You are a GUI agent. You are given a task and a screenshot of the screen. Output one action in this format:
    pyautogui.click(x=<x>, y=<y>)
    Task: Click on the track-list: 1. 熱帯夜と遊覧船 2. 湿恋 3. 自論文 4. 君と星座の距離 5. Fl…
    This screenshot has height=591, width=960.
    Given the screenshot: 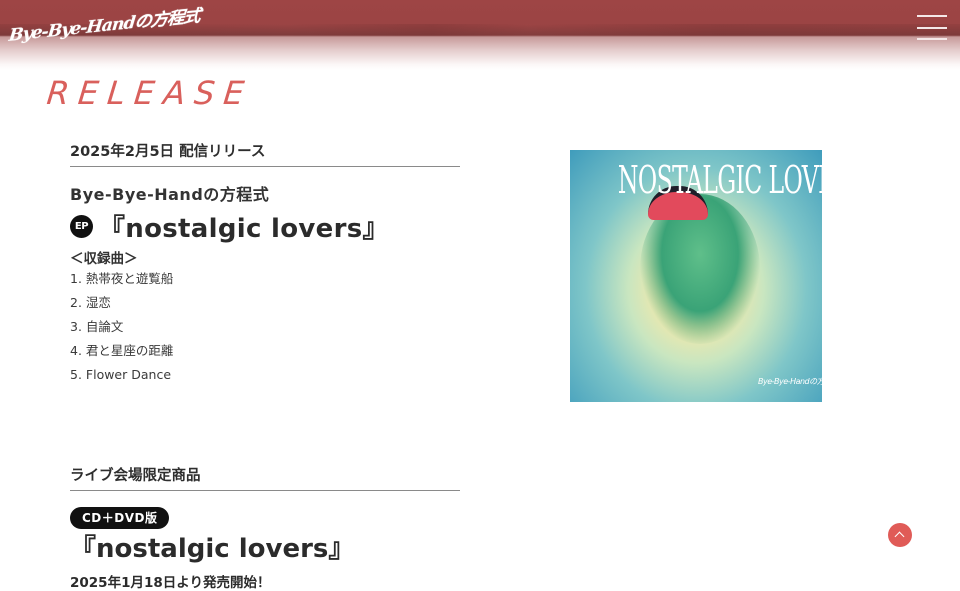 What is the action you would take?
    pyautogui.click(x=265, y=327)
    